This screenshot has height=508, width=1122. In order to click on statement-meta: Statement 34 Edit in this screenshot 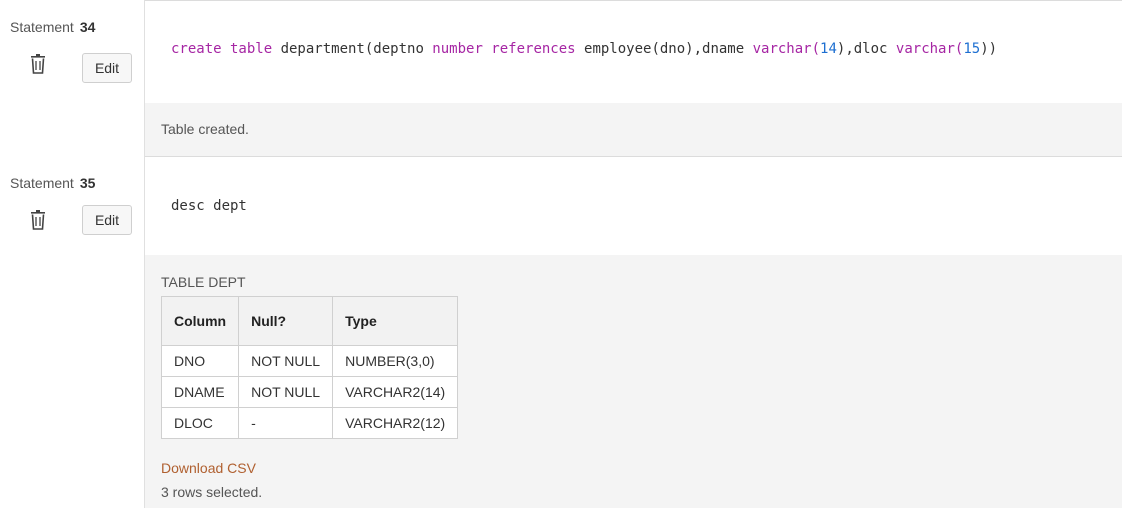, I will do `click(72, 78)`.